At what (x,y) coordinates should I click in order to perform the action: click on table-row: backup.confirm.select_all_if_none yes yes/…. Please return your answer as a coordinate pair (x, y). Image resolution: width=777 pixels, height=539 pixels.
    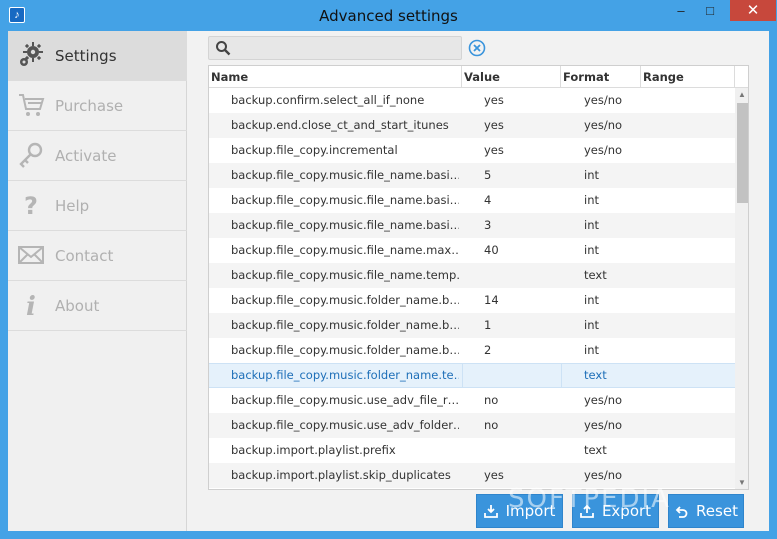
    Looking at the image, I should click on (472, 100).